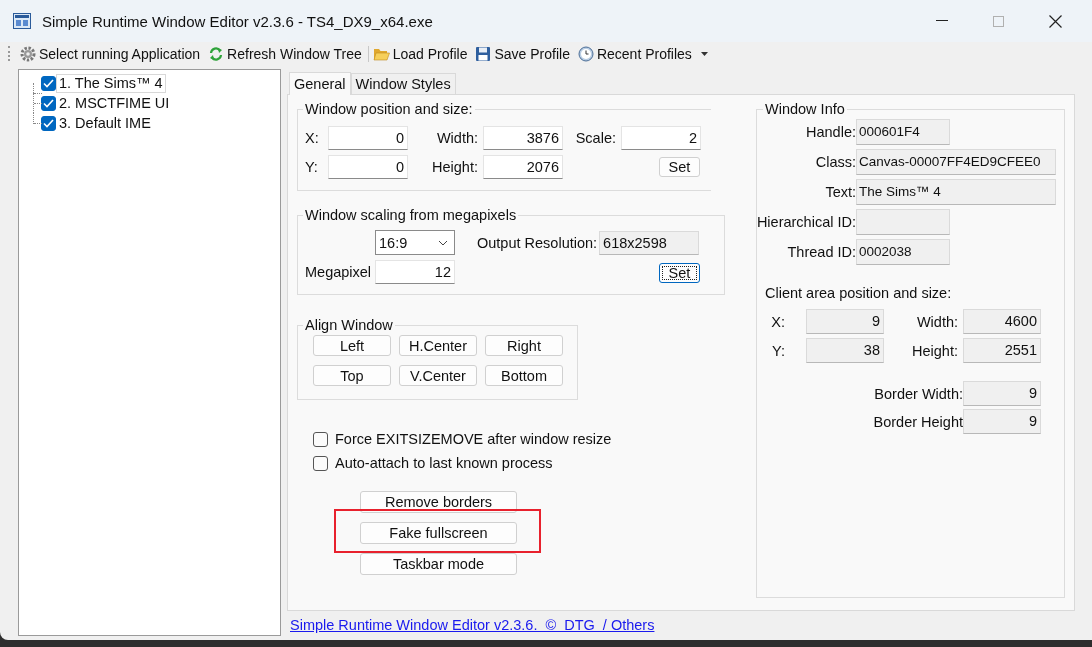  What do you see at coordinates (1002, 350) in the screenshot?
I see `info-field: 2551` at bounding box center [1002, 350].